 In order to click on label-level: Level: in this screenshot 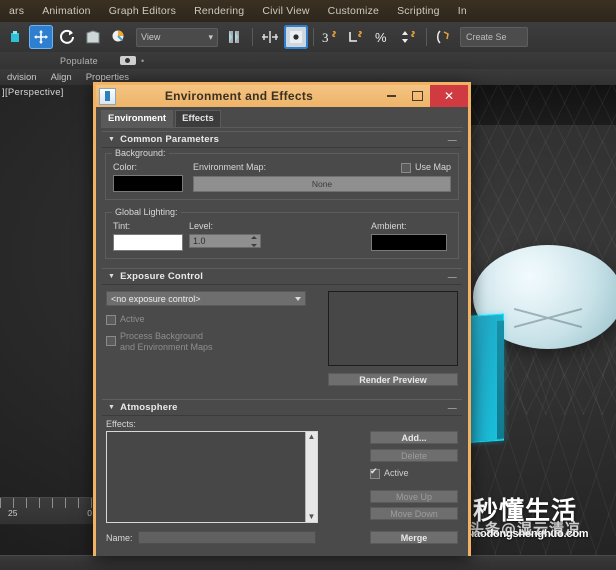, I will do `click(201, 226)`.